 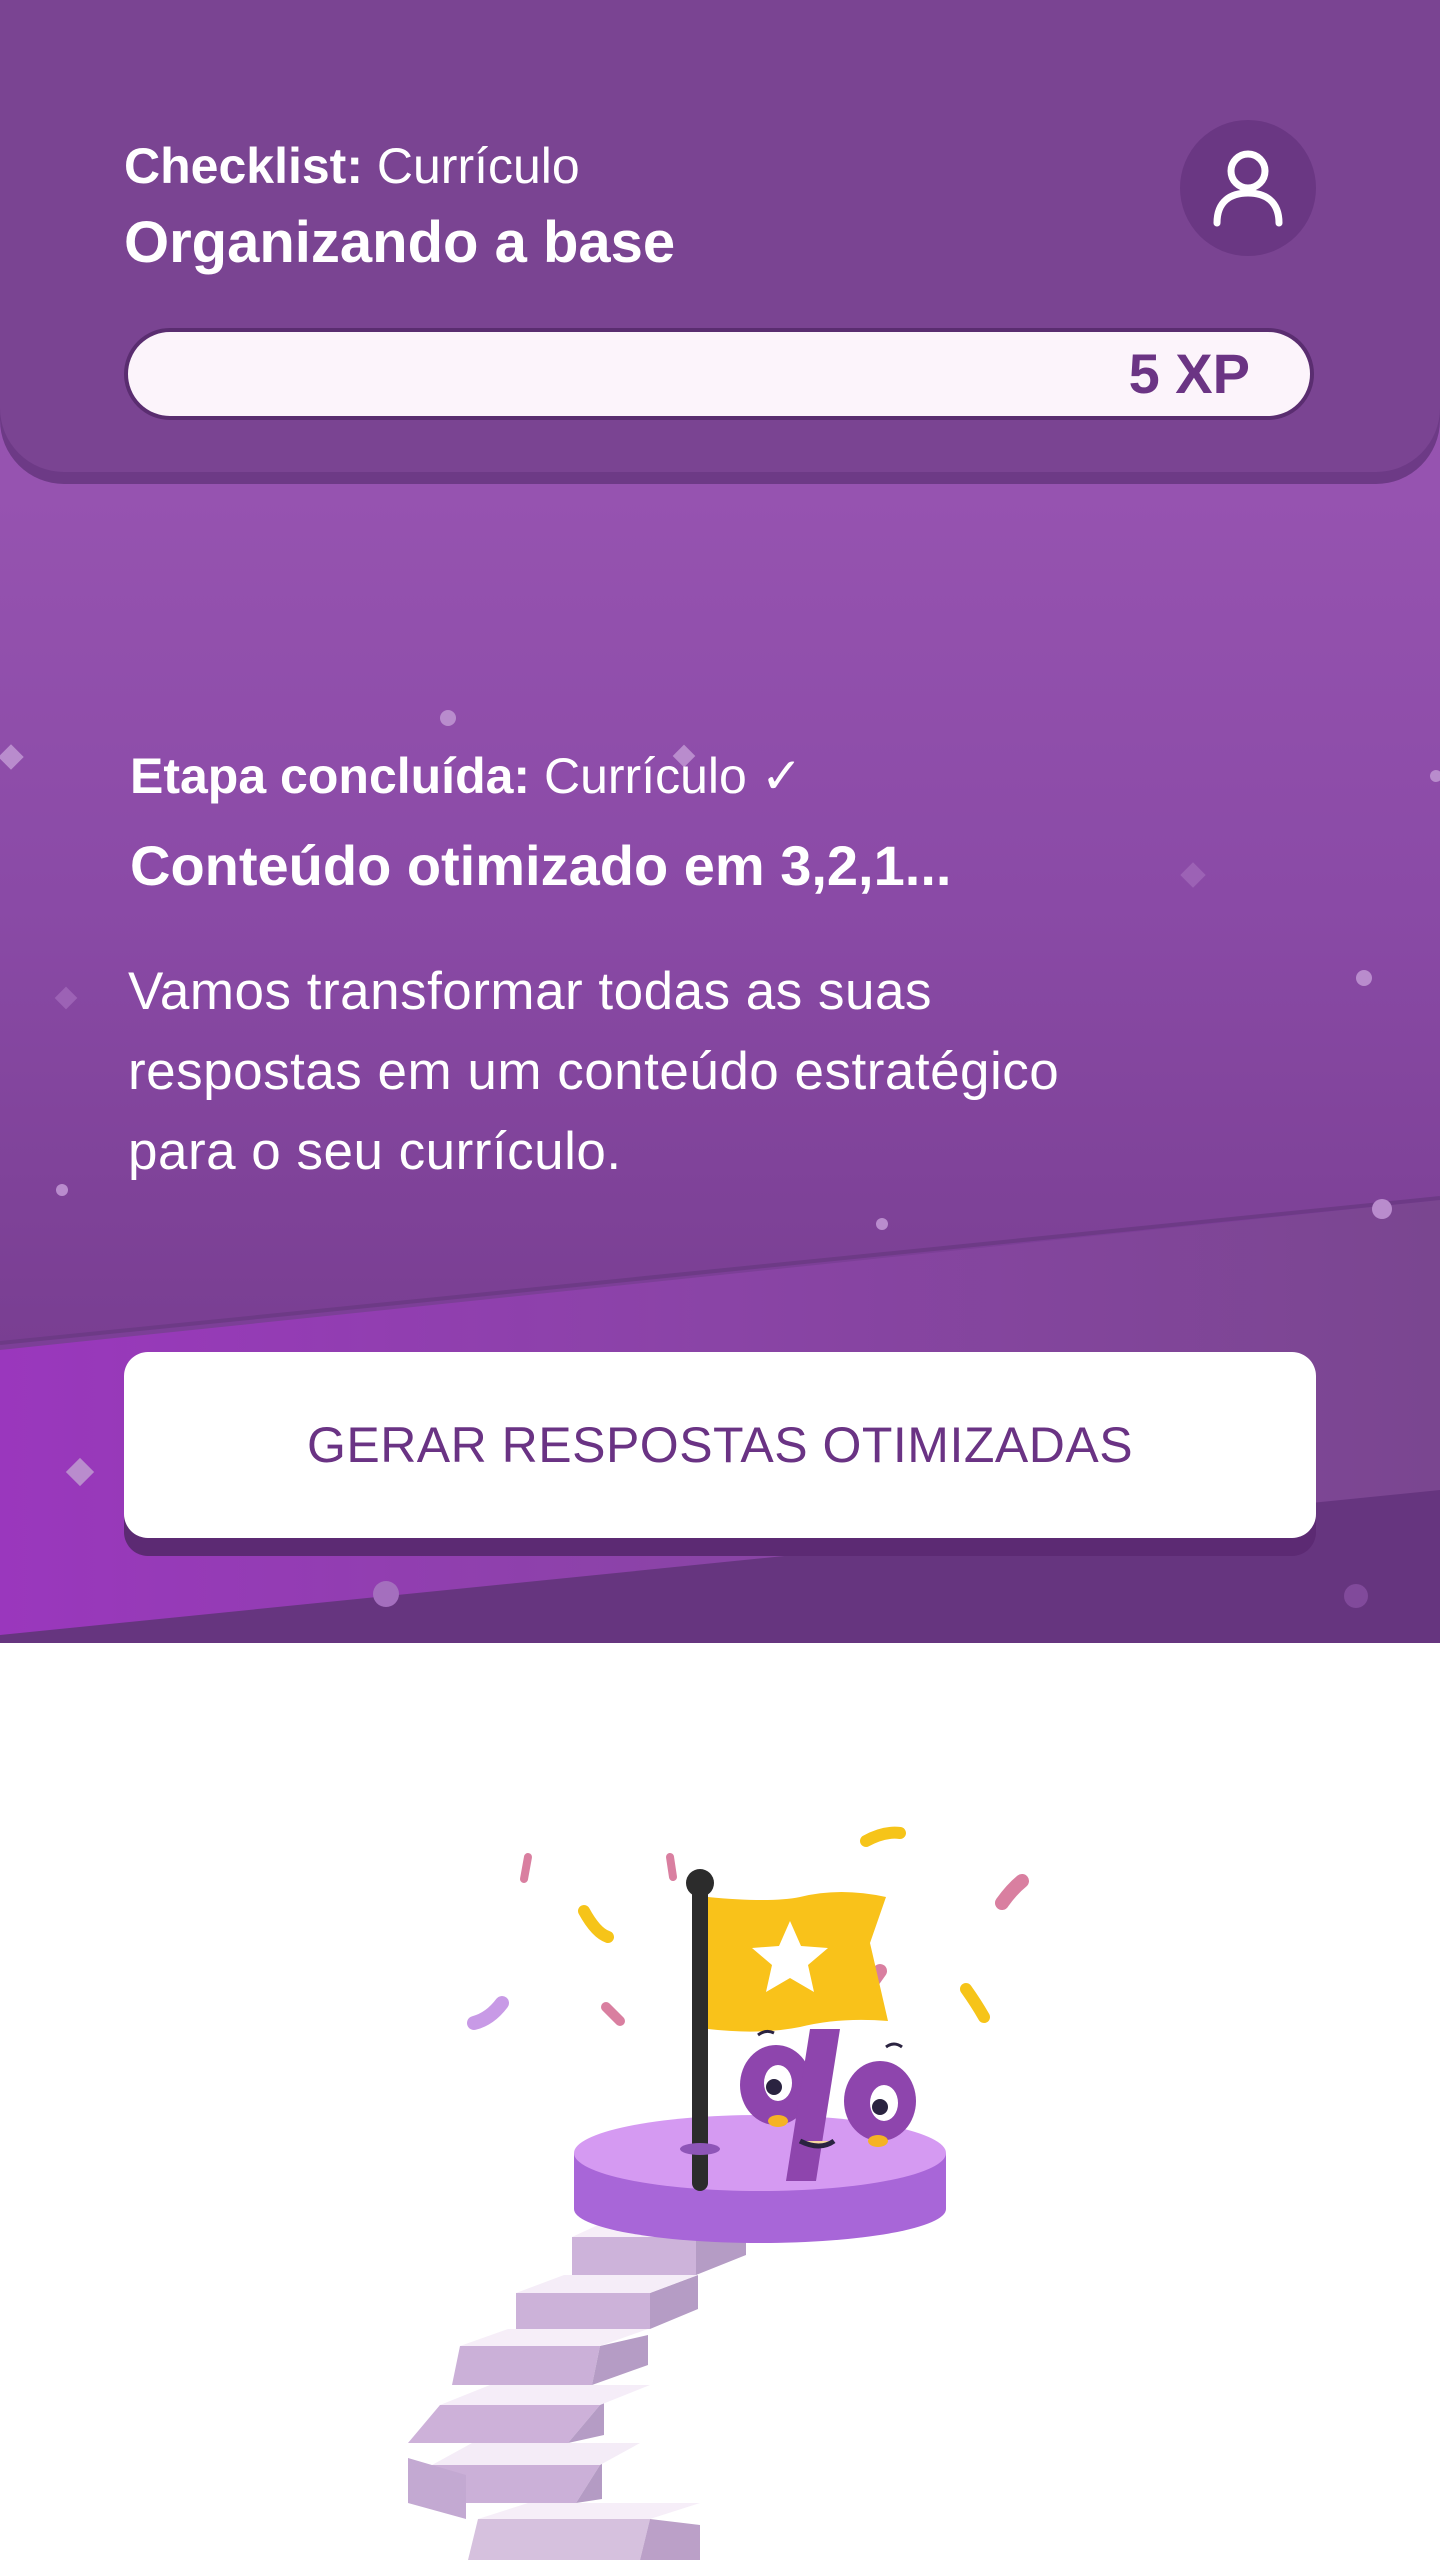 I want to click on podium-flag-illustration, so click(x=718, y=2193).